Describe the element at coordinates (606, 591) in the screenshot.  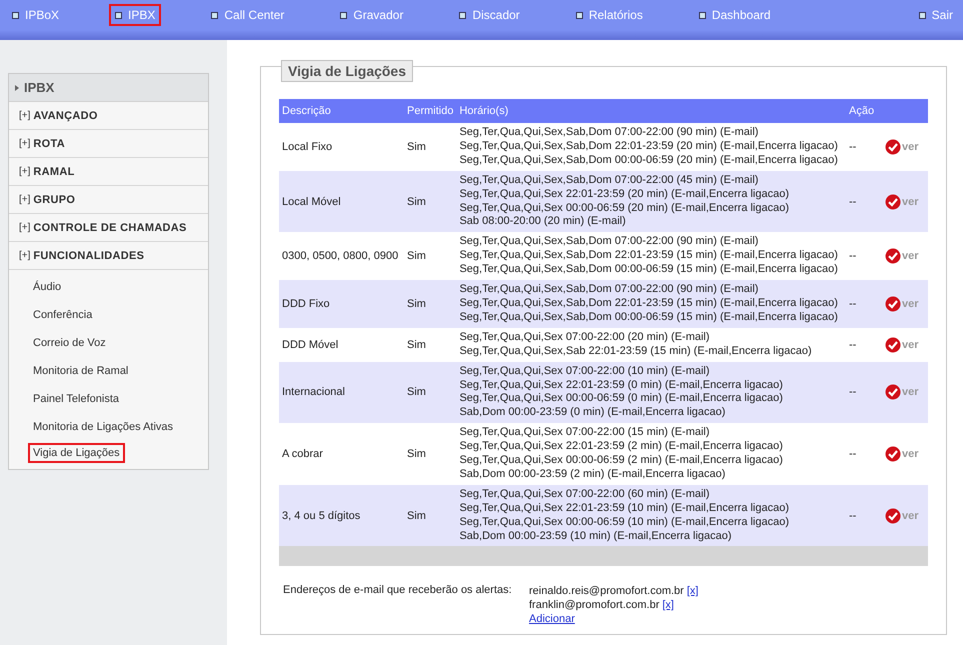
I see `email-address: reinaldo.reis@promofort.com.br` at that location.